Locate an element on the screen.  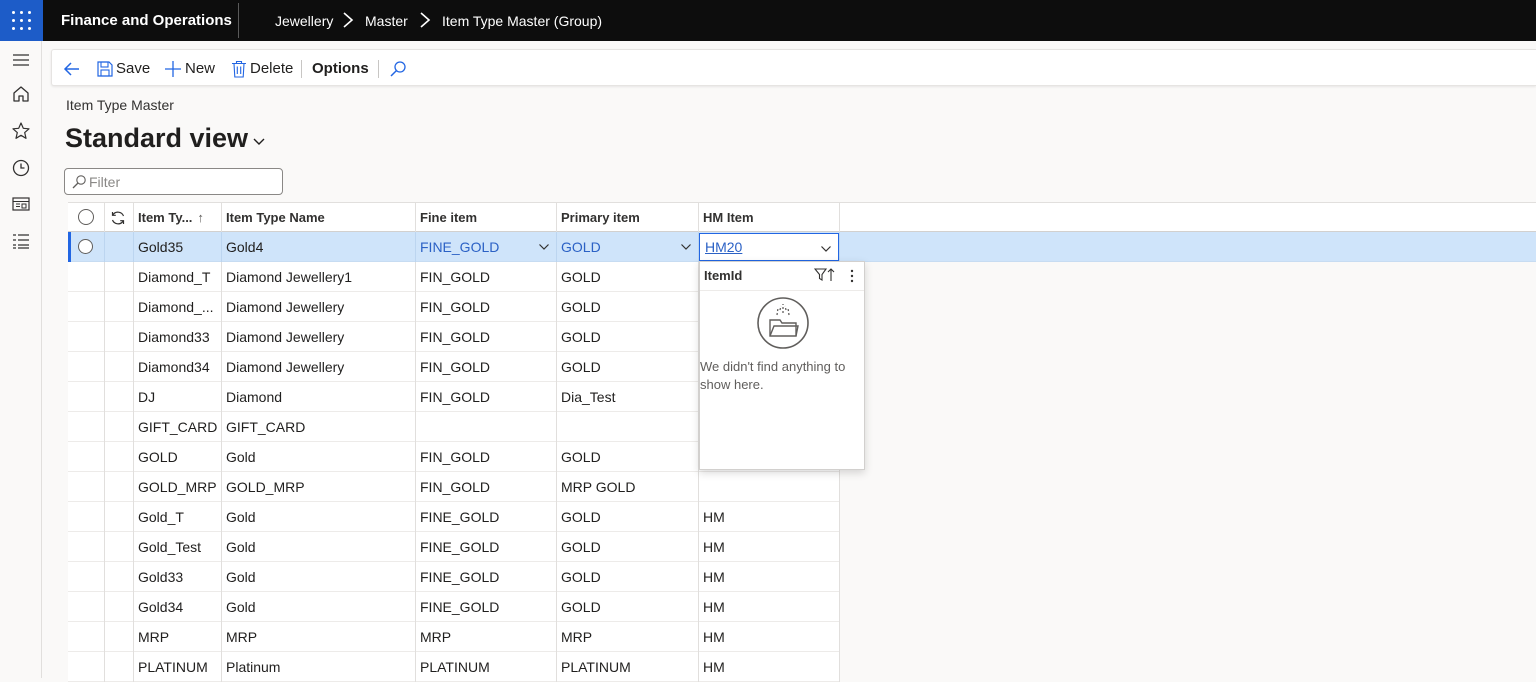
new-button: New is located at coordinates (189, 68).